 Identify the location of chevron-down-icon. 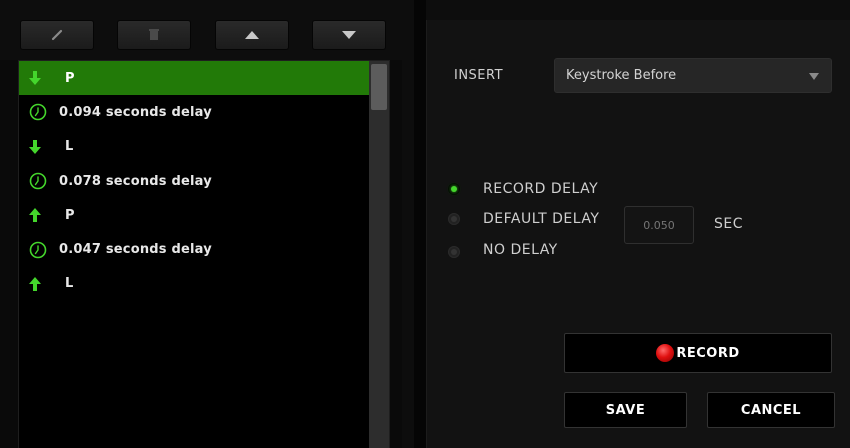
(814, 76).